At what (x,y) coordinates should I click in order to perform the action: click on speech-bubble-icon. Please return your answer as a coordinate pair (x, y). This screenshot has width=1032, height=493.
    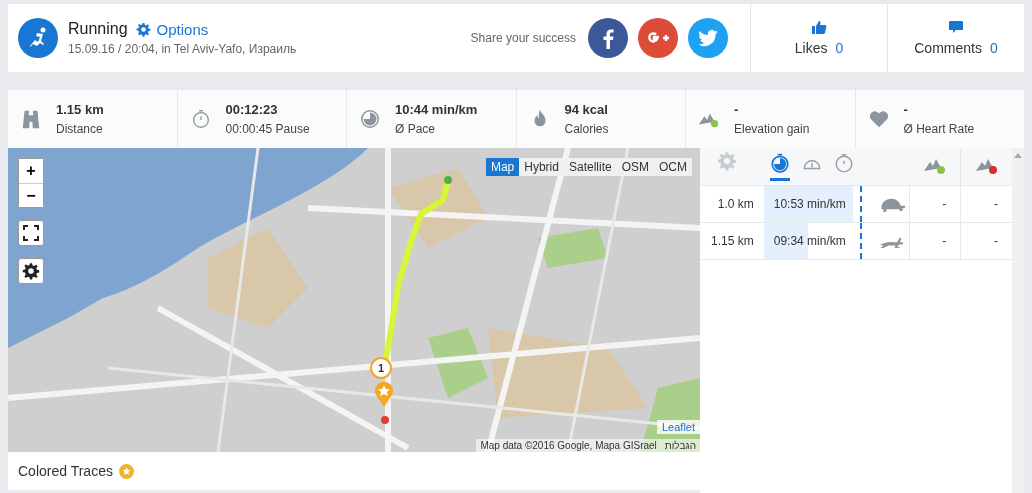
    Looking at the image, I should click on (956, 27).